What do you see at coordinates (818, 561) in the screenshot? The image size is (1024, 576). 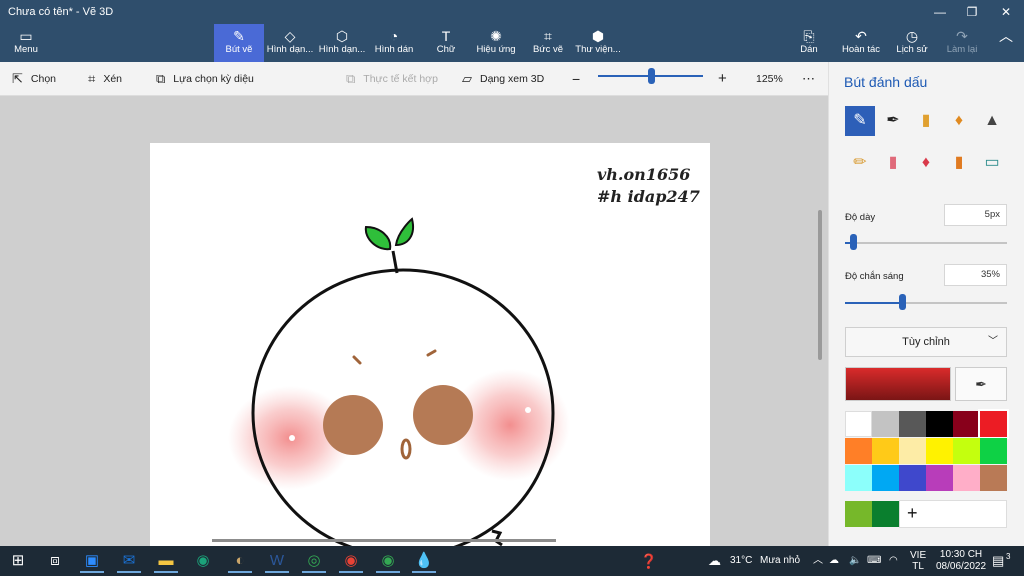 I see `chevron-up-icon: ︿` at bounding box center [818, 561].